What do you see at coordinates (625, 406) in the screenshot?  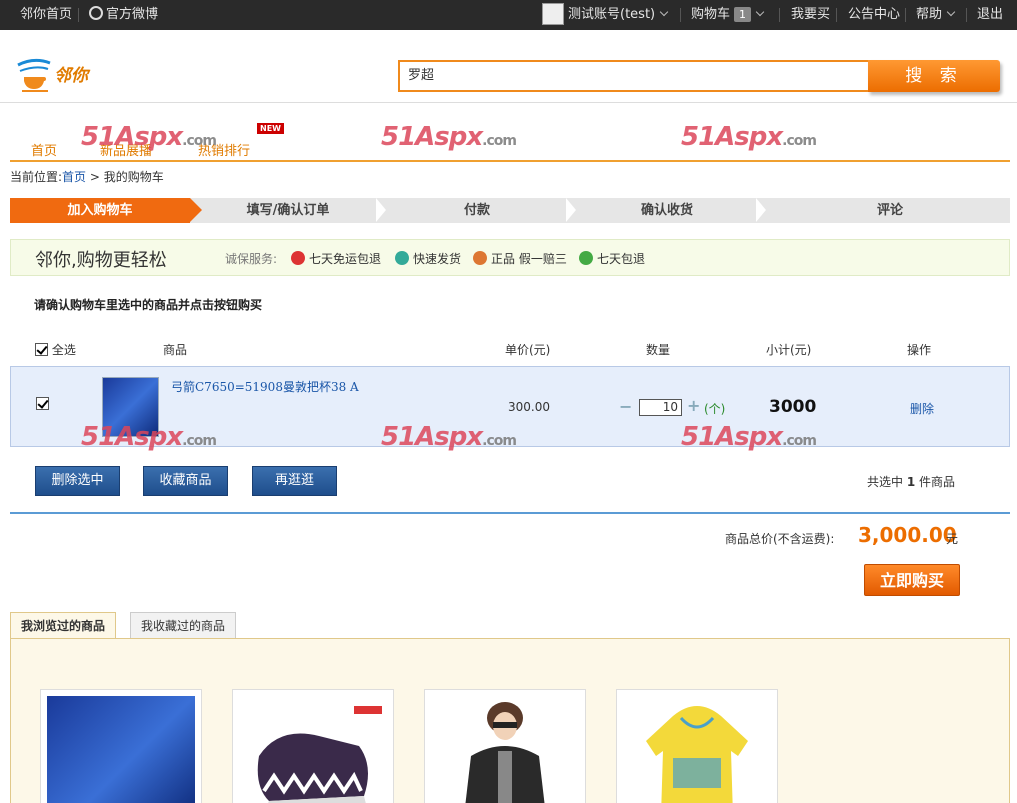 I see `minus-icon: −` at bounding box center [625, 406].